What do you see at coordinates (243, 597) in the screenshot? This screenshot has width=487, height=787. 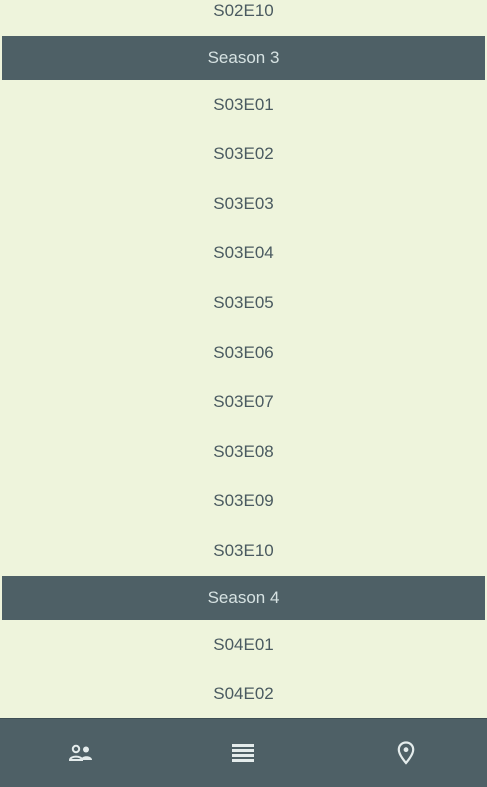 I see `season-header: Season 4` at bounding box center [243, 597].